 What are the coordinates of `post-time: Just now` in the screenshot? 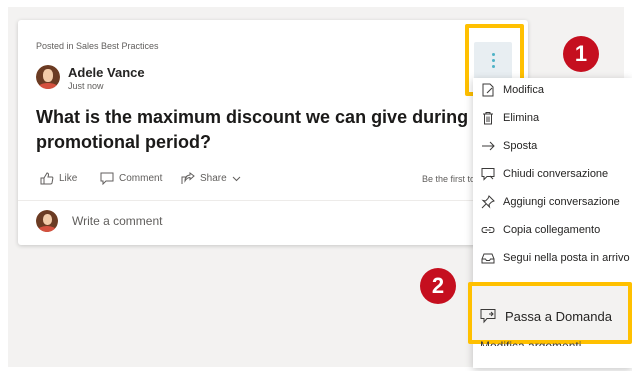 It's located at (86, 86).